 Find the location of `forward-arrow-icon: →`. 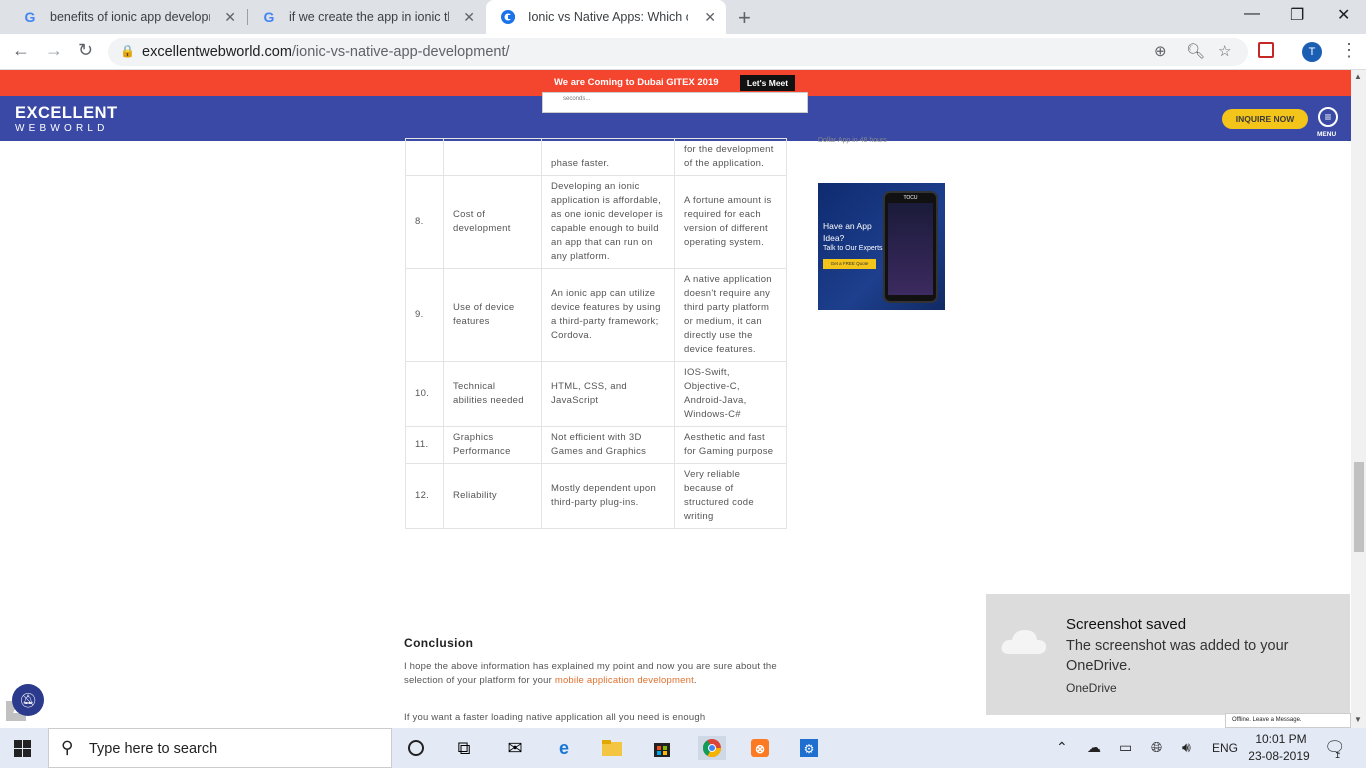

forward-arrow-icon: → is located at coordinates (54, 50).